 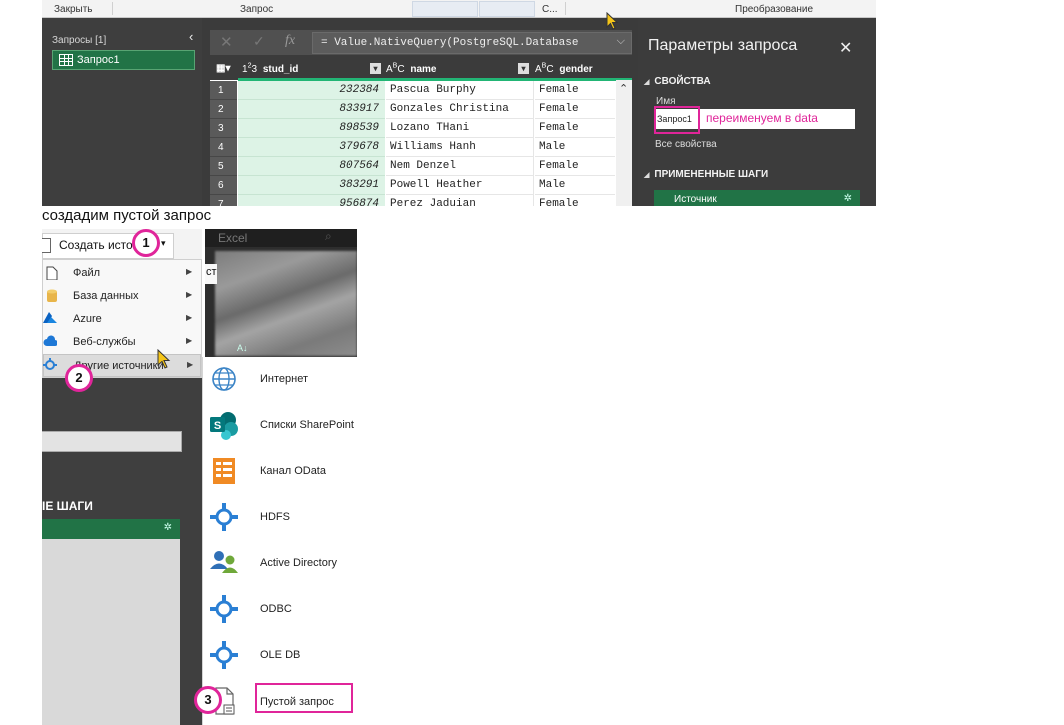 What do you see at coordinates (122, 296) in the screenshot?
I see `menu-item-database: База данных ▶` at bounding box center [122, 296].